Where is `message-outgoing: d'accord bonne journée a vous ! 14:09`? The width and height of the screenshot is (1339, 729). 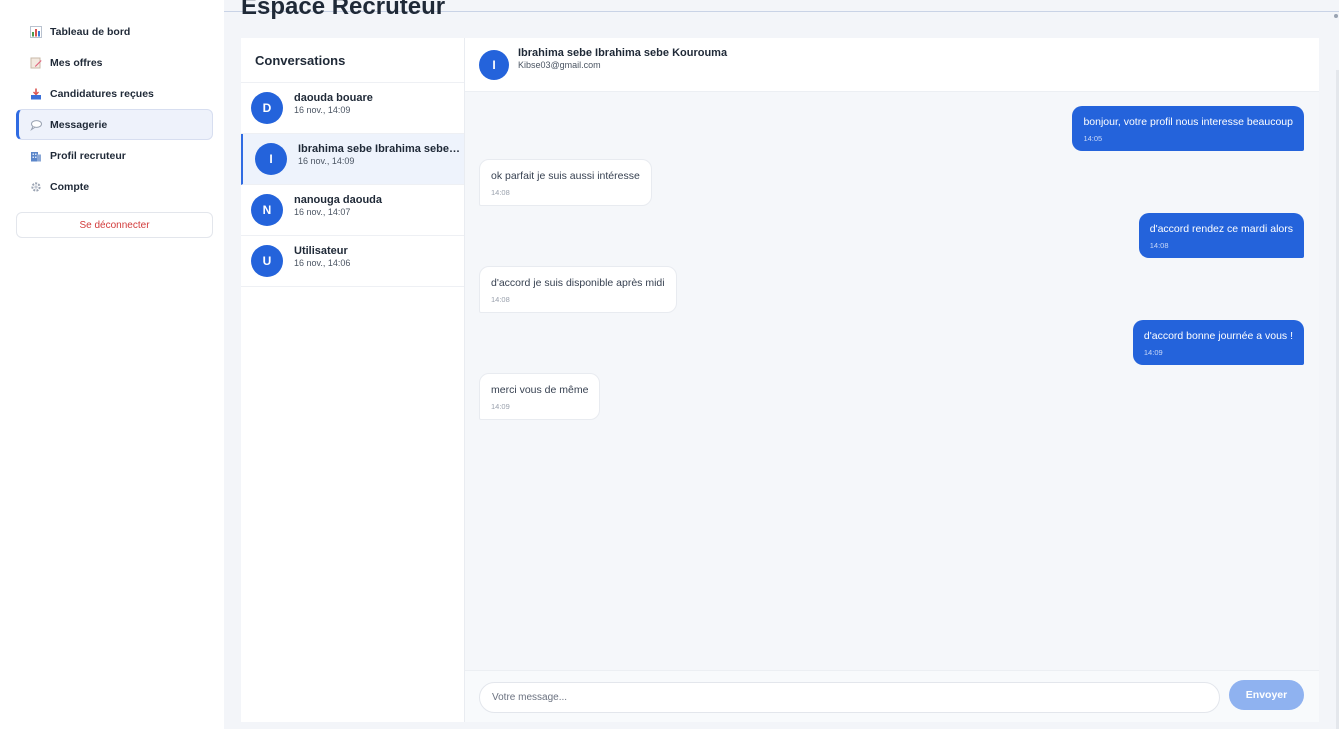
message-outgoing: d'accord bonne journée a vous ! 14:09 is located at coordinates (1218, 342).